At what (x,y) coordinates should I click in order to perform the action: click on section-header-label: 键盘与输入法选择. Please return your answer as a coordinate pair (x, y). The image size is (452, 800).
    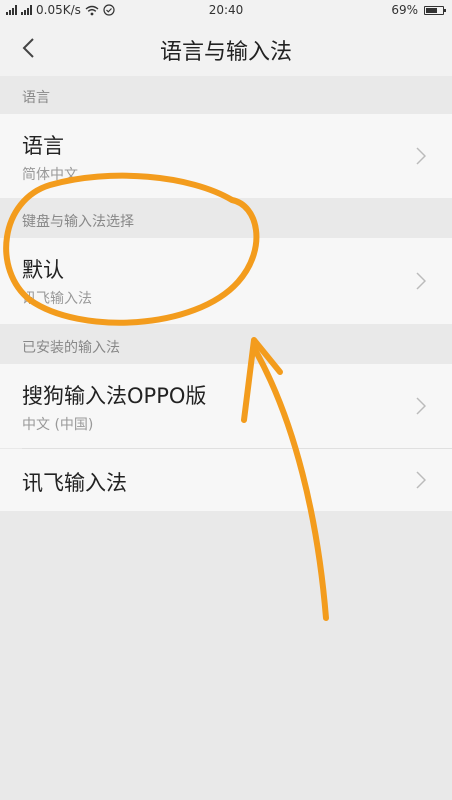
    Looking at the image, I should click on (78, 222).